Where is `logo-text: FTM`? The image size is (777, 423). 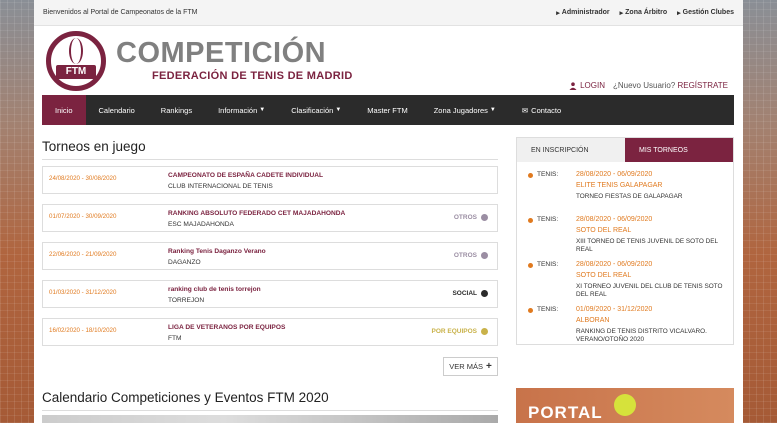 logo-text: FTM is located at coordinates (76, 72).